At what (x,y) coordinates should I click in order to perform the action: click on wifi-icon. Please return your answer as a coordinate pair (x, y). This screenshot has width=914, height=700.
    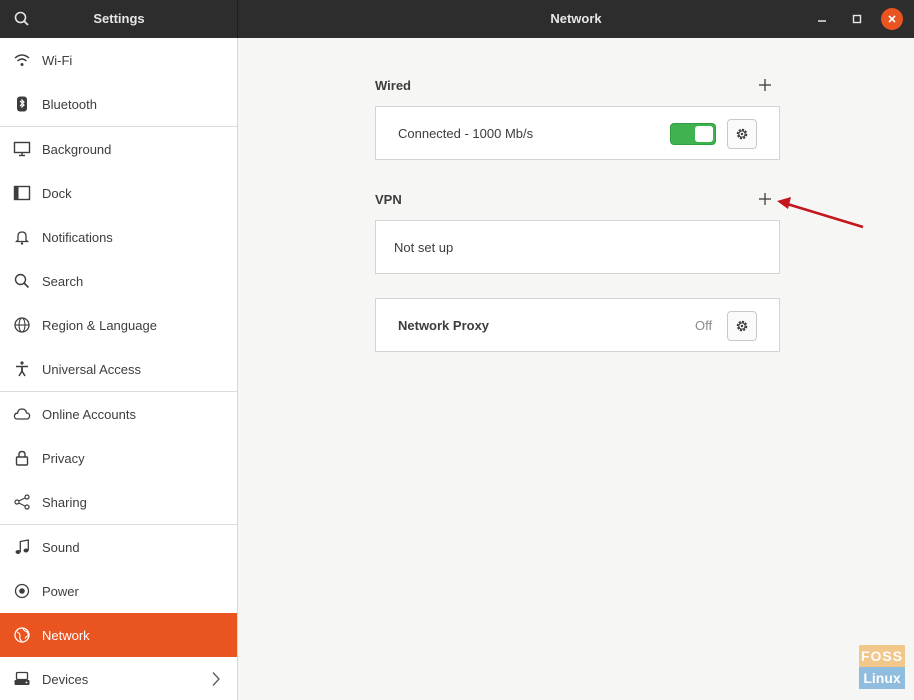
    Looking at the image, I should click on (22, 60).